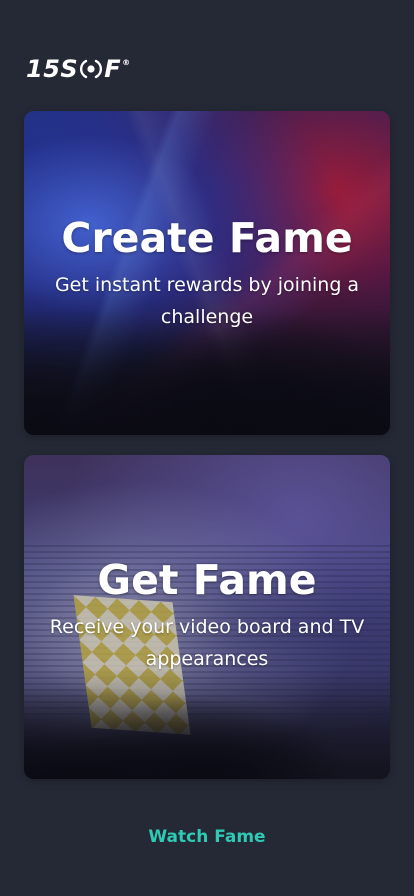 The width and height of the screenshot is (414, 896). I want to click on logo-wordmark: 15S F ®, so click(78, 69).